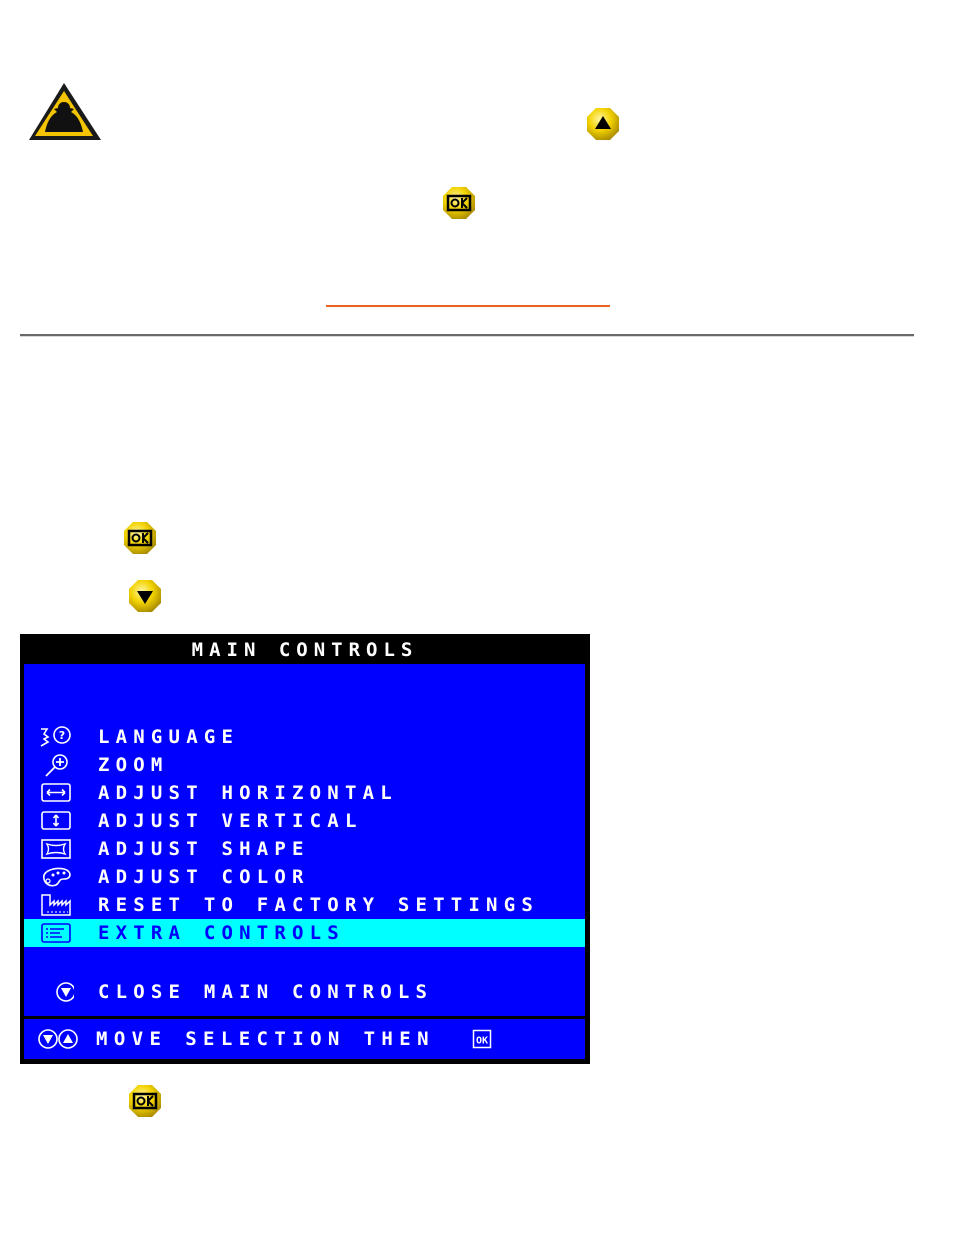 Image resolution: width=954 pixels, height=1235 pixels. Describe the element at coordinates (204, 849) in the screenshot. I see `osd-item-label: ADJUST SHAPE` at that location.